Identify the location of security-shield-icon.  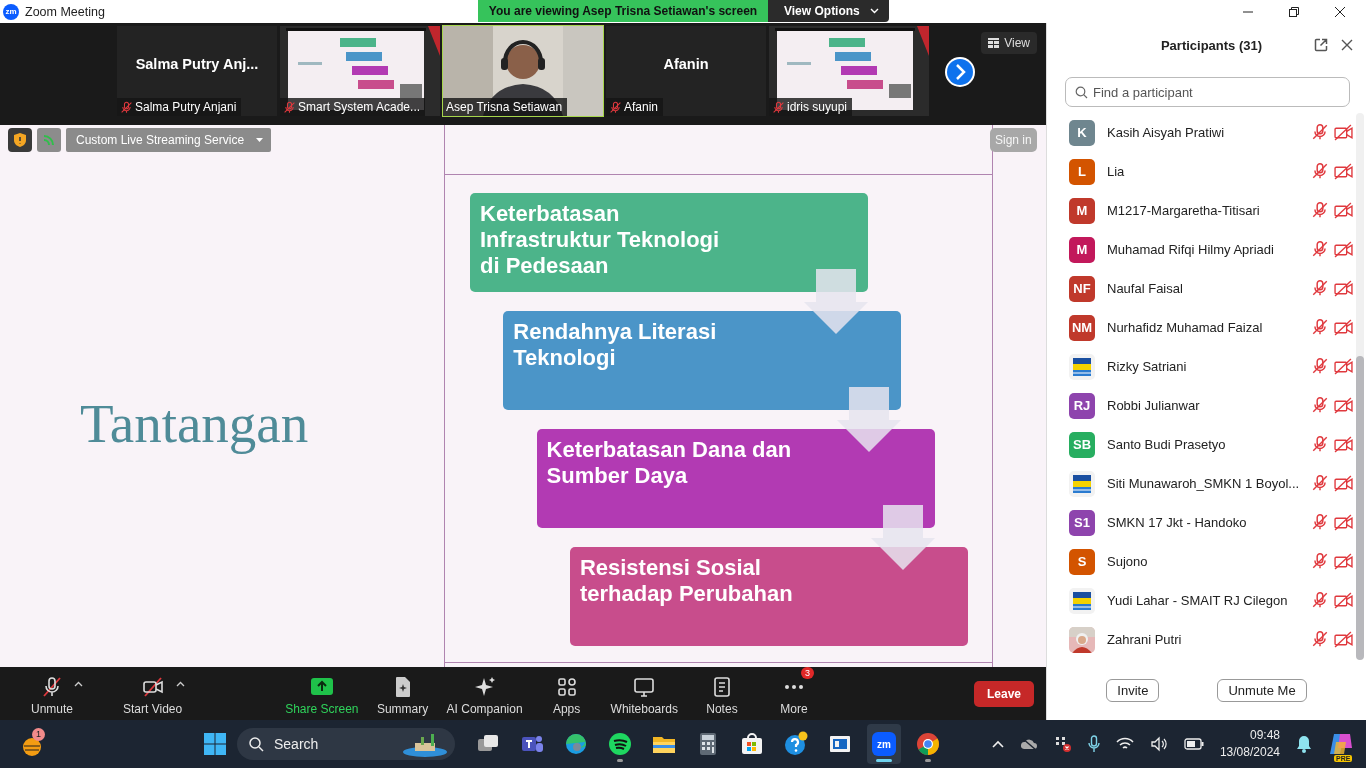
(20, 140).